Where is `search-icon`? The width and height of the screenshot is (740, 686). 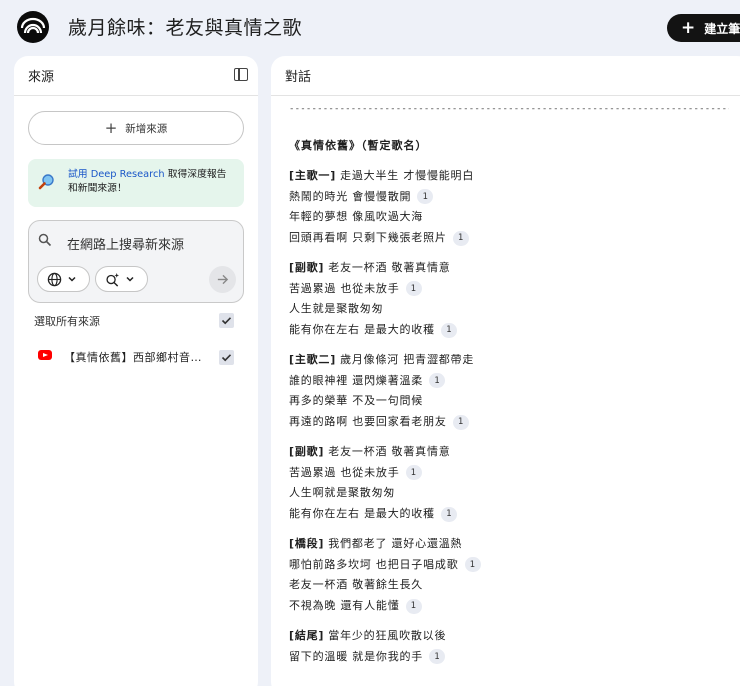 search-icon is located at coordinates (45, 240).